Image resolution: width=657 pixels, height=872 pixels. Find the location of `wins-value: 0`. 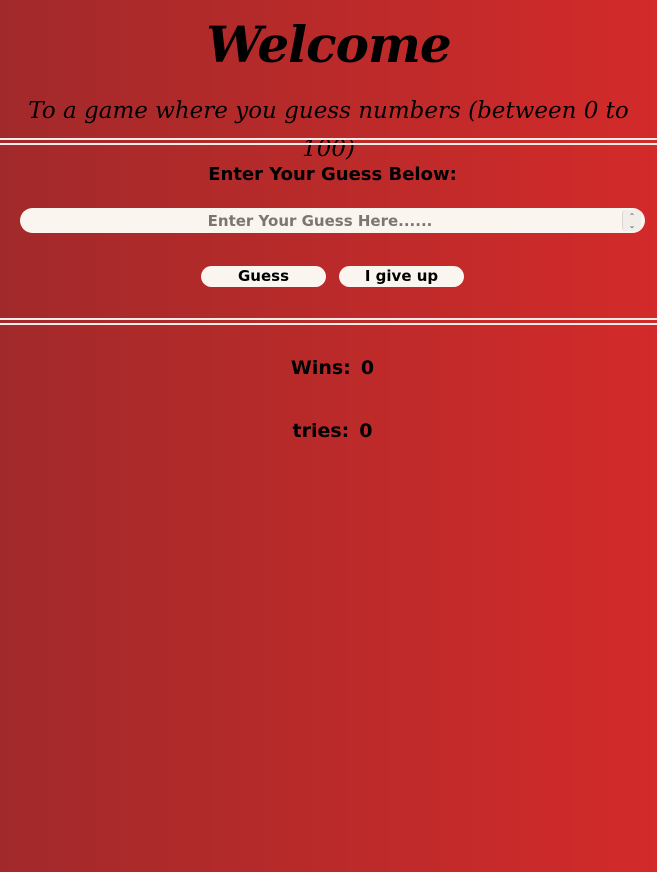

wins-value: 0 is located at coordinates (367, 368).